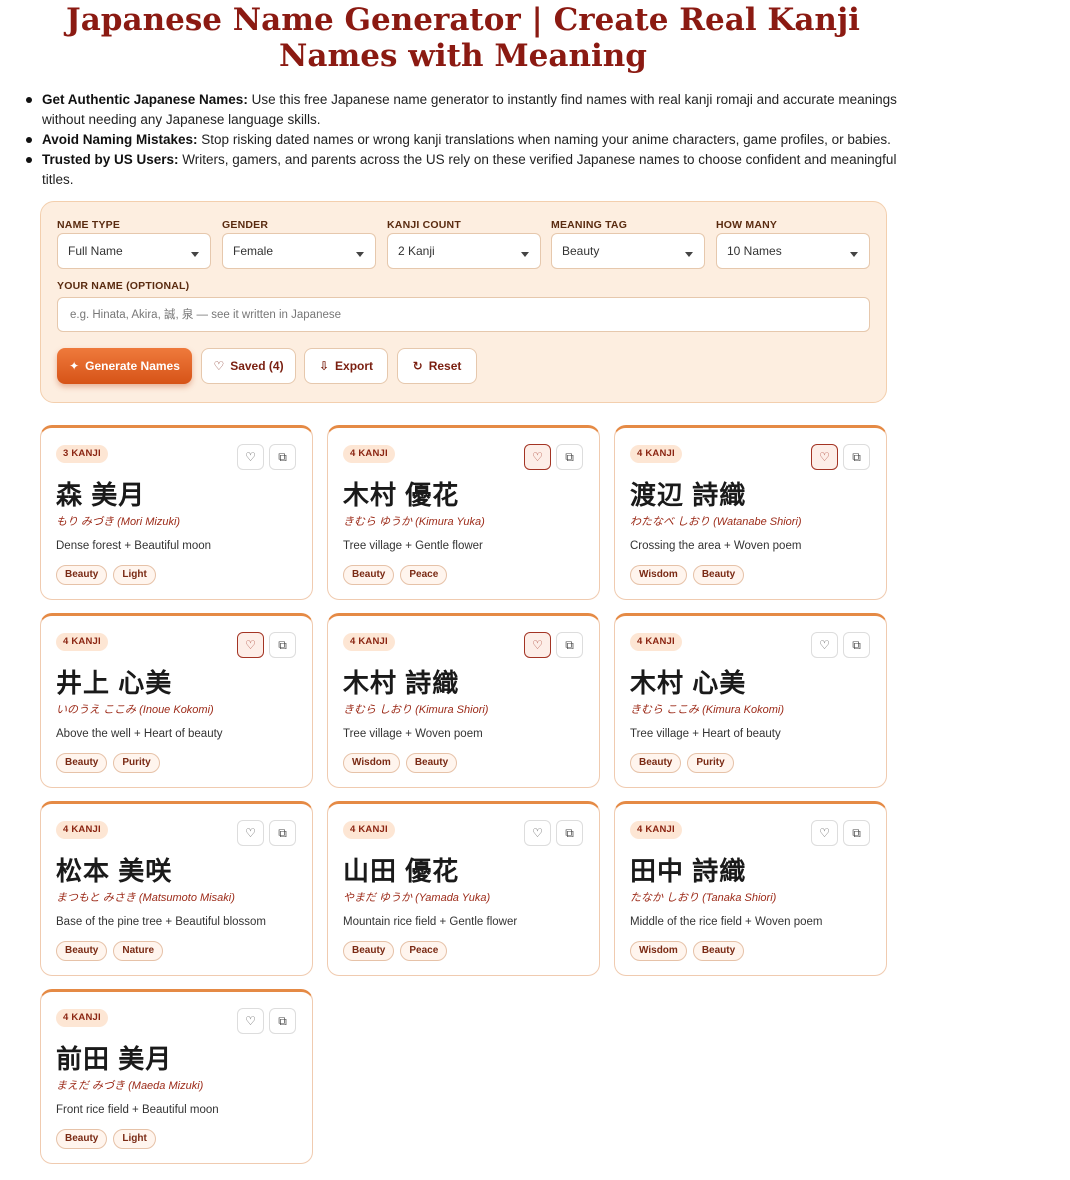 This screenshot has width=1070, height=1180. Describe the element at coordinates (137, 1110) in the screenshot. I see `name-meaning: Front rice field + Beautiful moon` at that location.